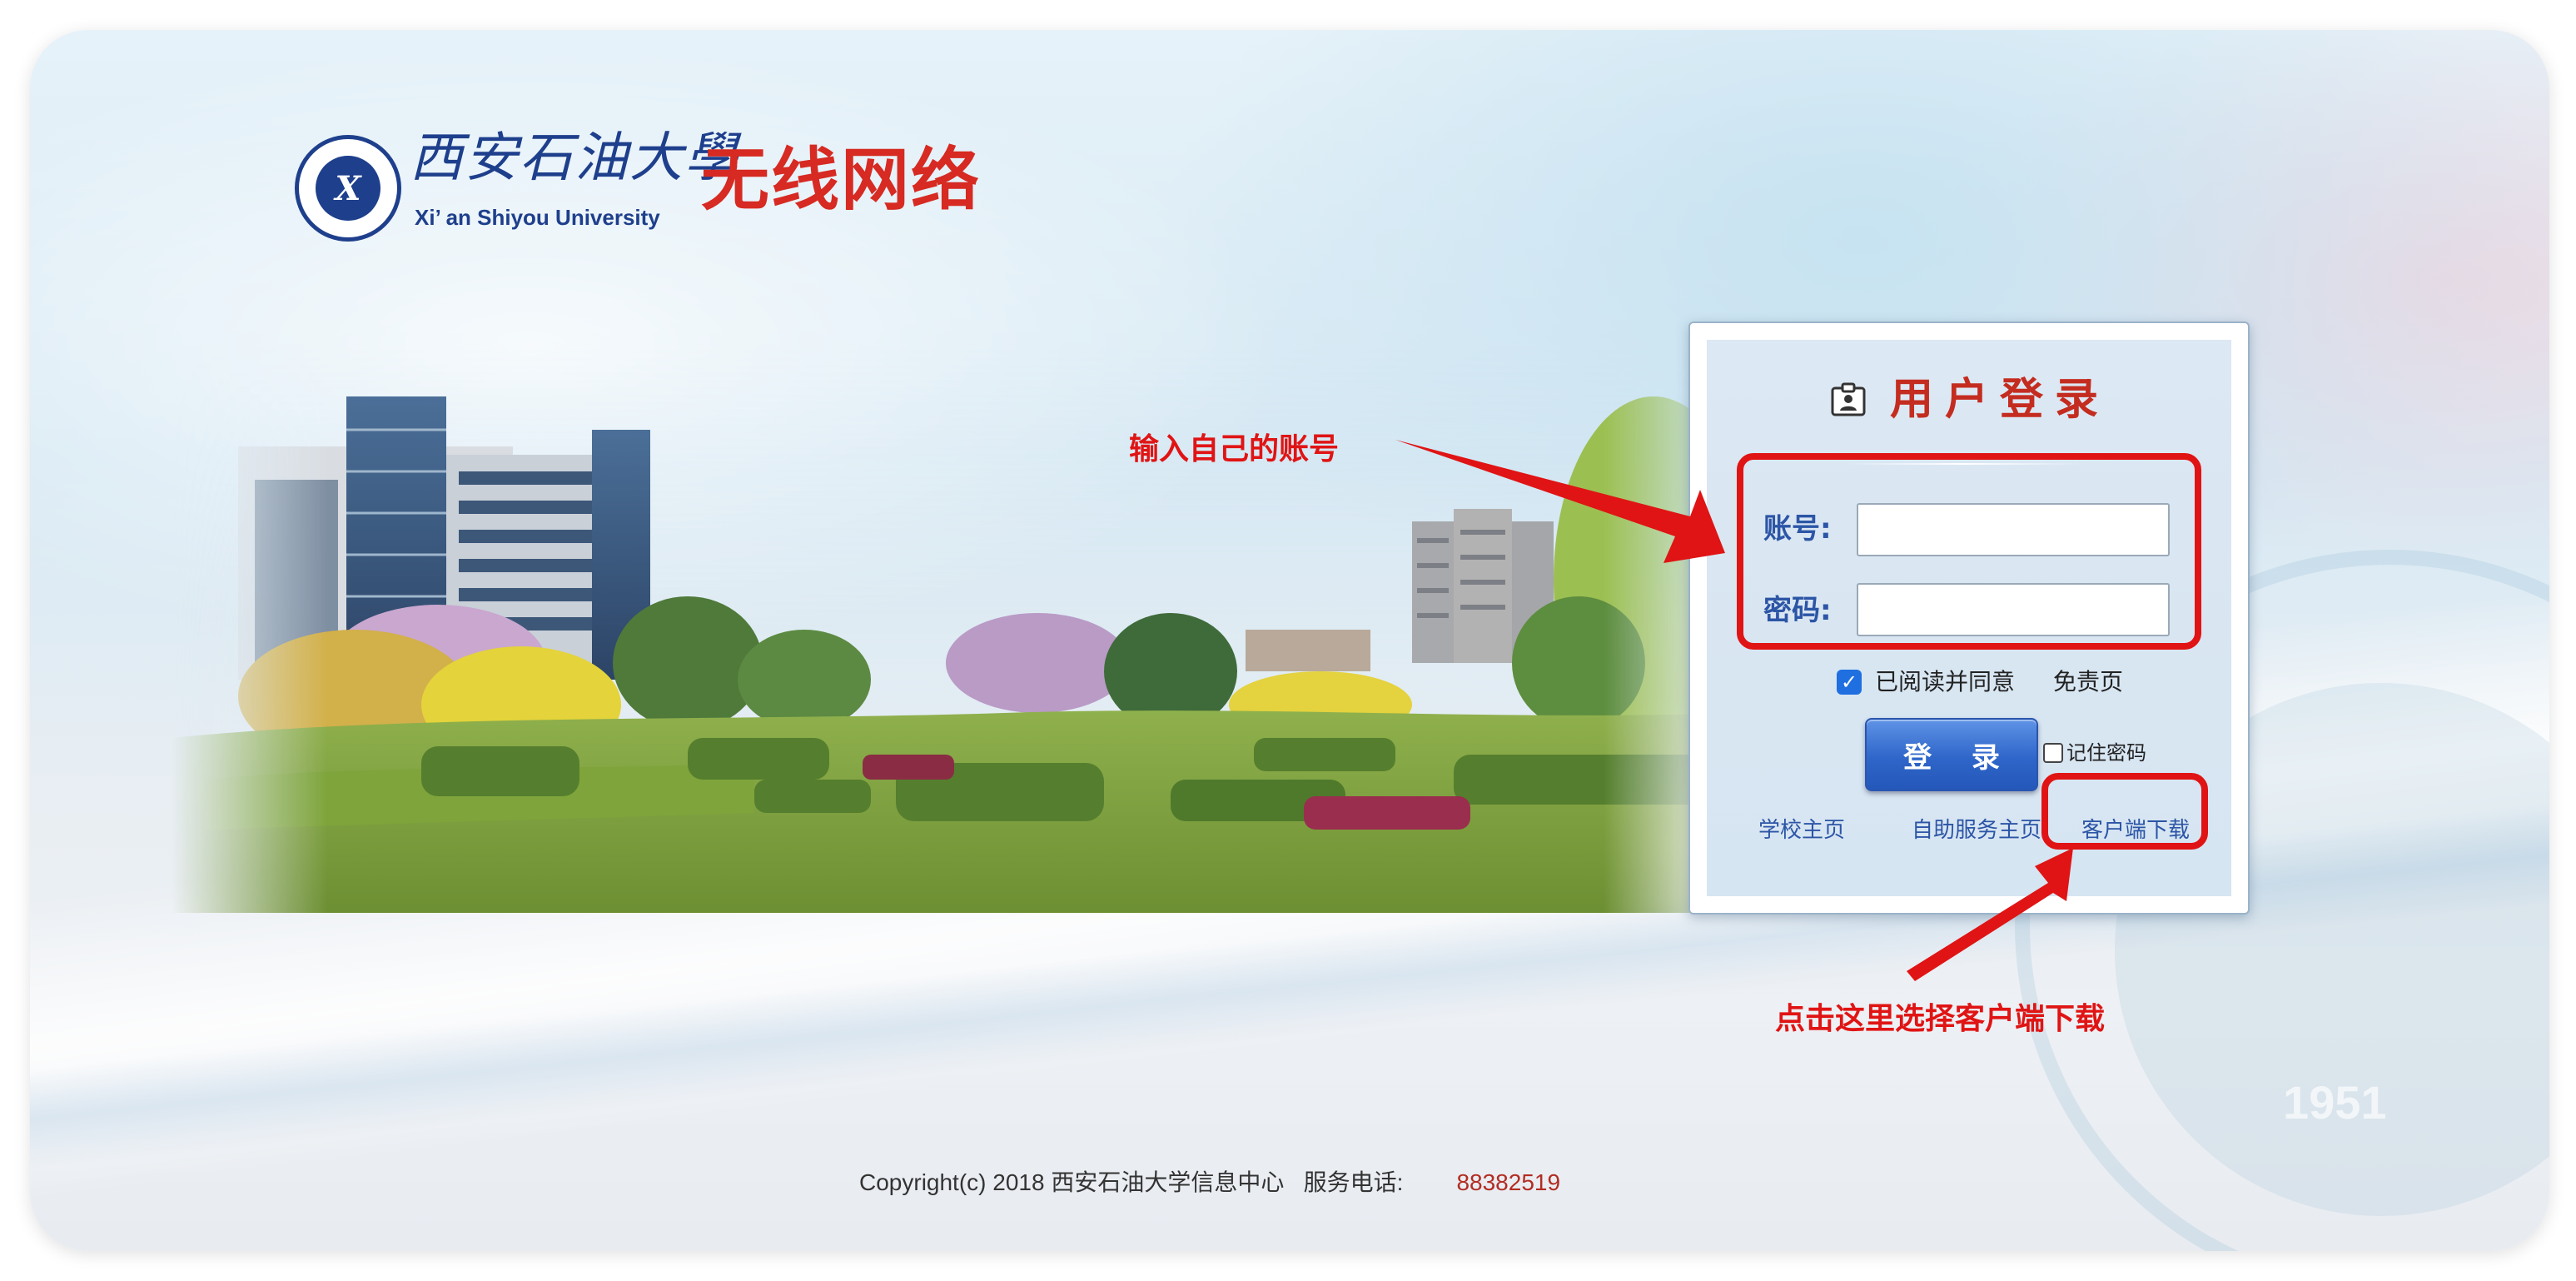 The height and width of the screenshot is (1281, 2576). Describe the element at coordinates (2000, 400) in the screenshot. I see `login-title: 用户登录` at that location.